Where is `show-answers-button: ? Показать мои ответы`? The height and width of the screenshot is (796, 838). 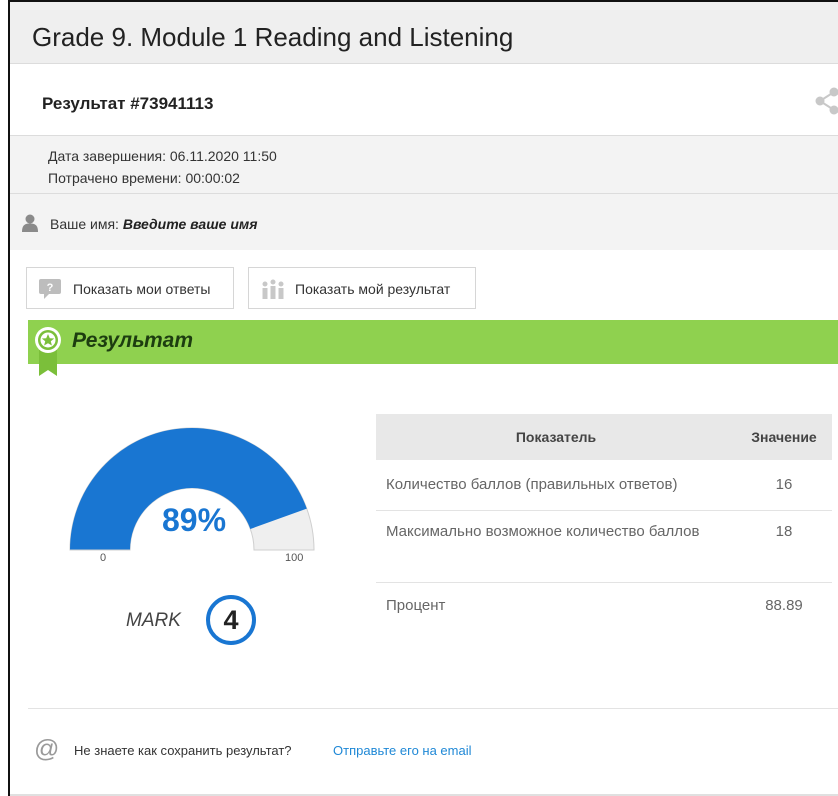
show-answers-button: ? Показать мои ответы is located at coordinates (130, 288).